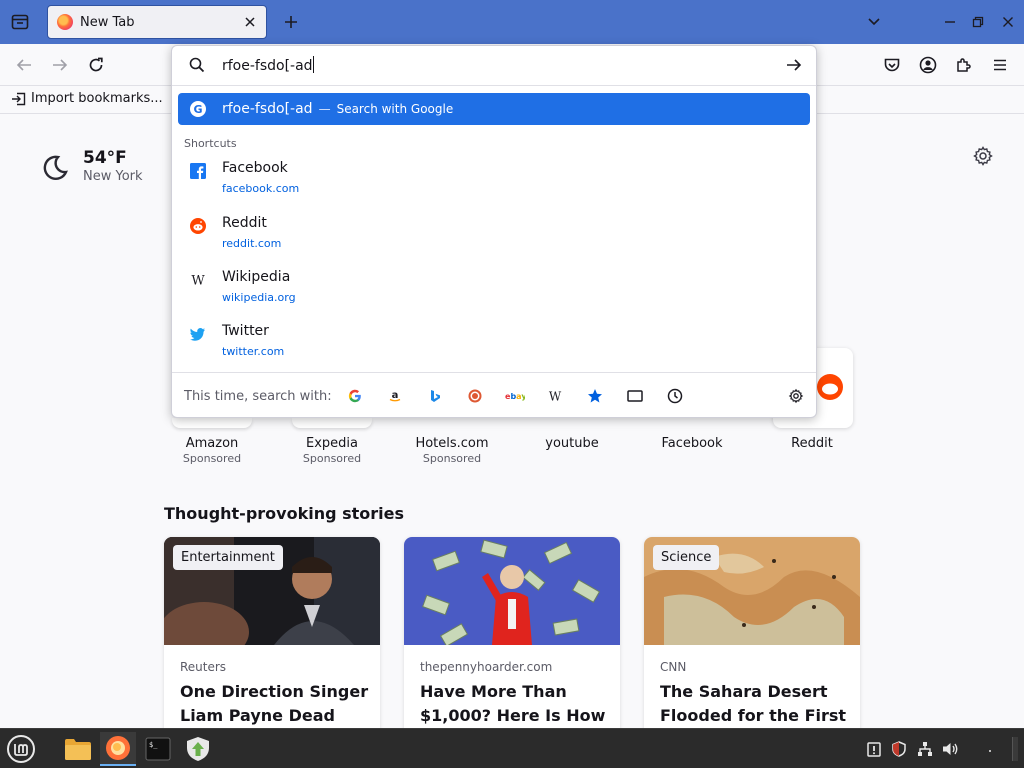  I want to click on history-search-button, so click(675, 396).